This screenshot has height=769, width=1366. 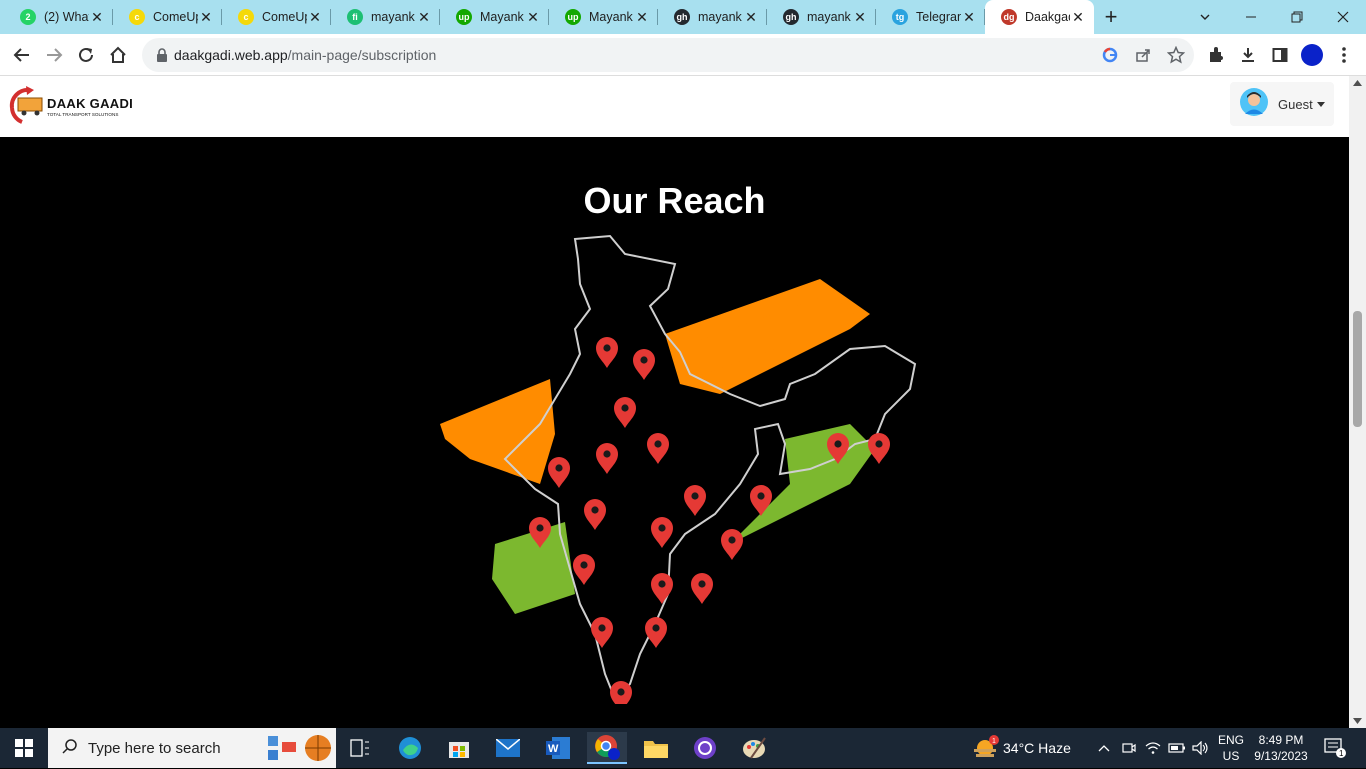 What do you see at coordinates (1201, 748) in the screenshot?
I see `volume-icon` at bounding box center [1201, 748].